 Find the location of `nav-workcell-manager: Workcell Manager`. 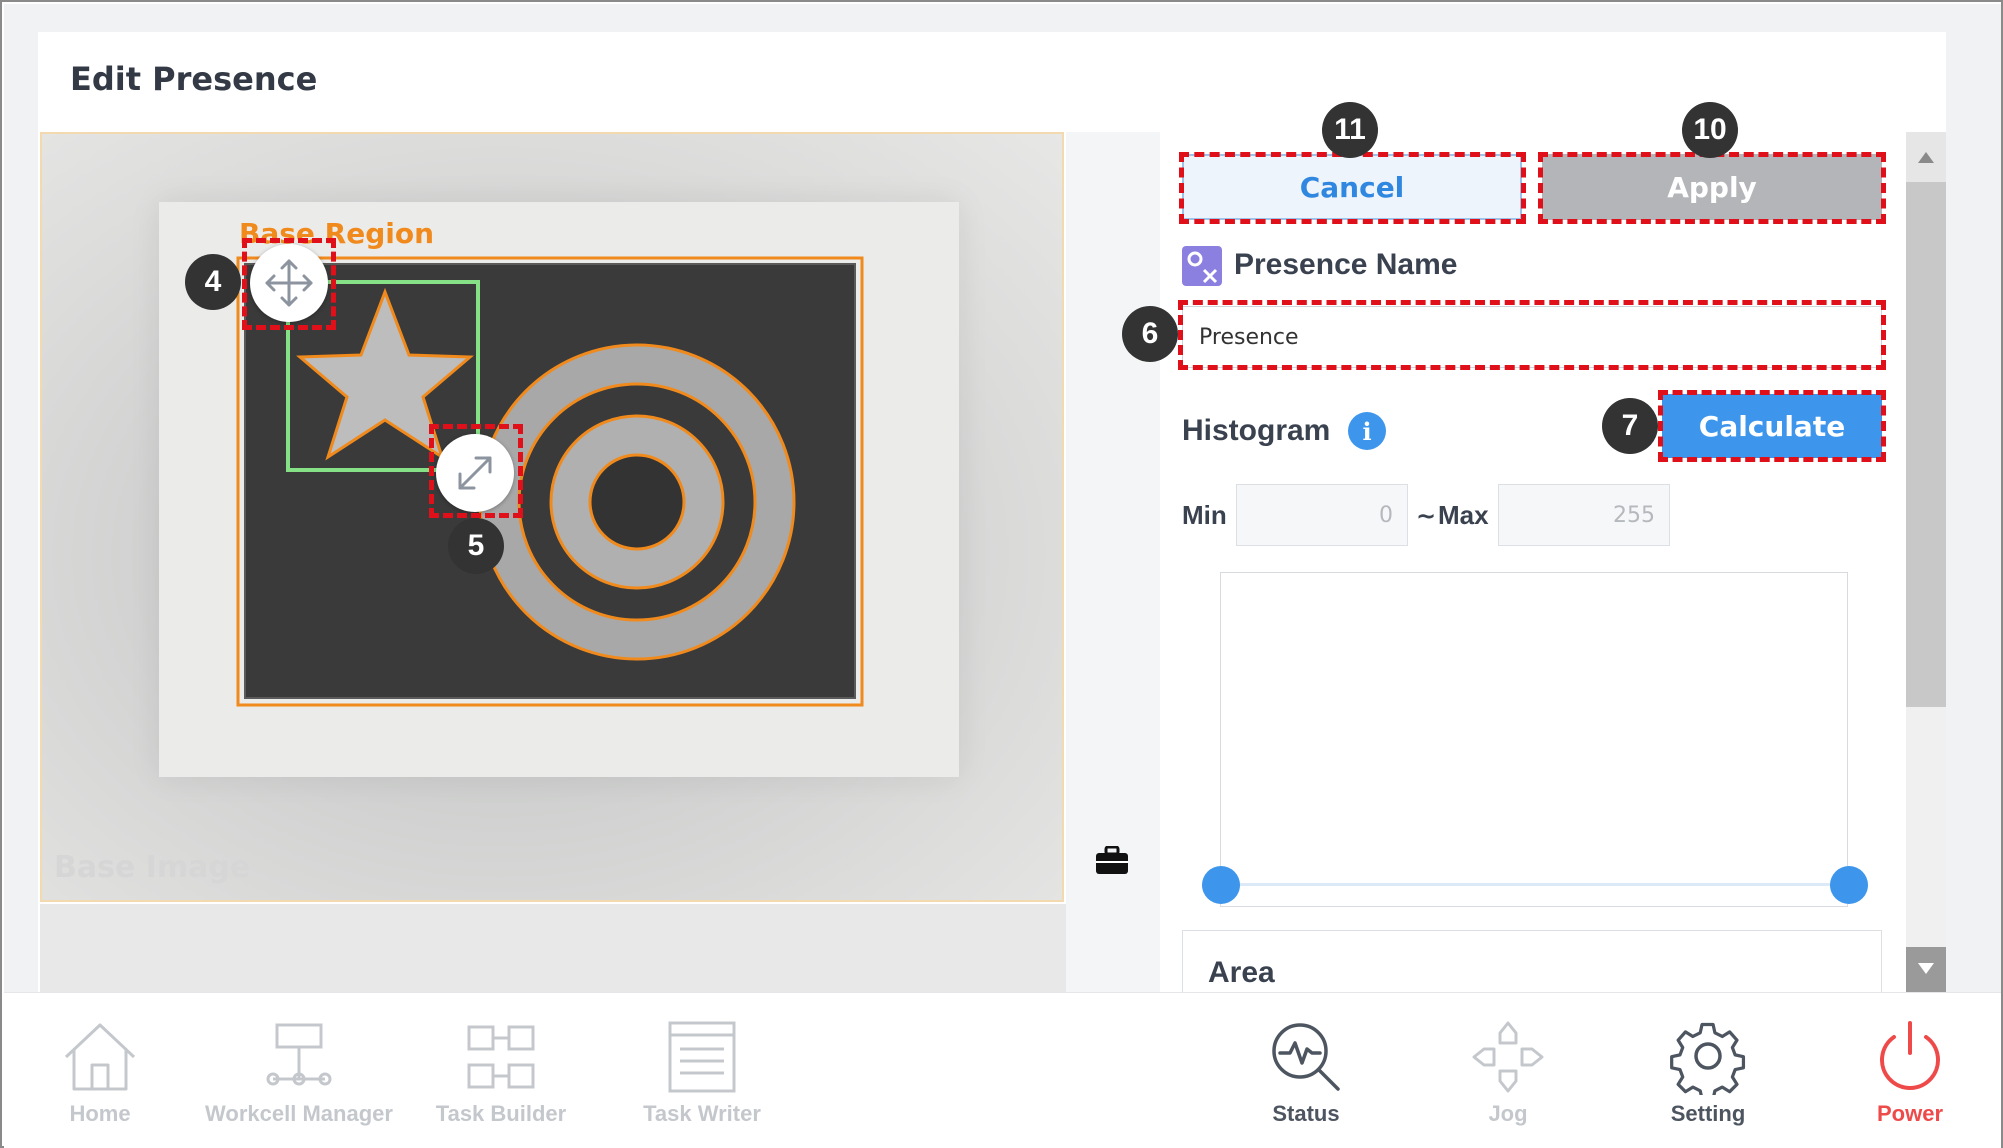

nav-workcell-manager: Workcell Manager is located at coordinates (299, 1070).